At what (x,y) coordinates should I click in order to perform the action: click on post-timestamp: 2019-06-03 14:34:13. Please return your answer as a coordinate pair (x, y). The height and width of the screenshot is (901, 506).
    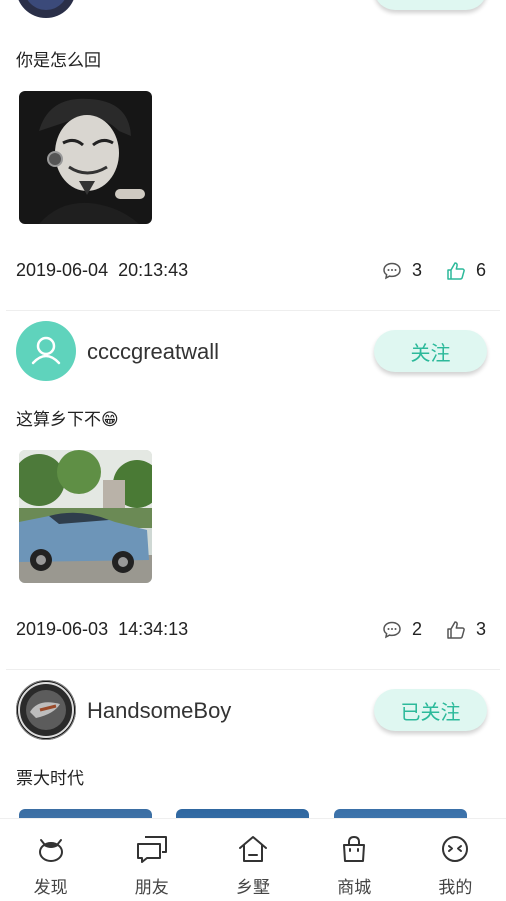
    Looking at the image, I should click on (102, 629).